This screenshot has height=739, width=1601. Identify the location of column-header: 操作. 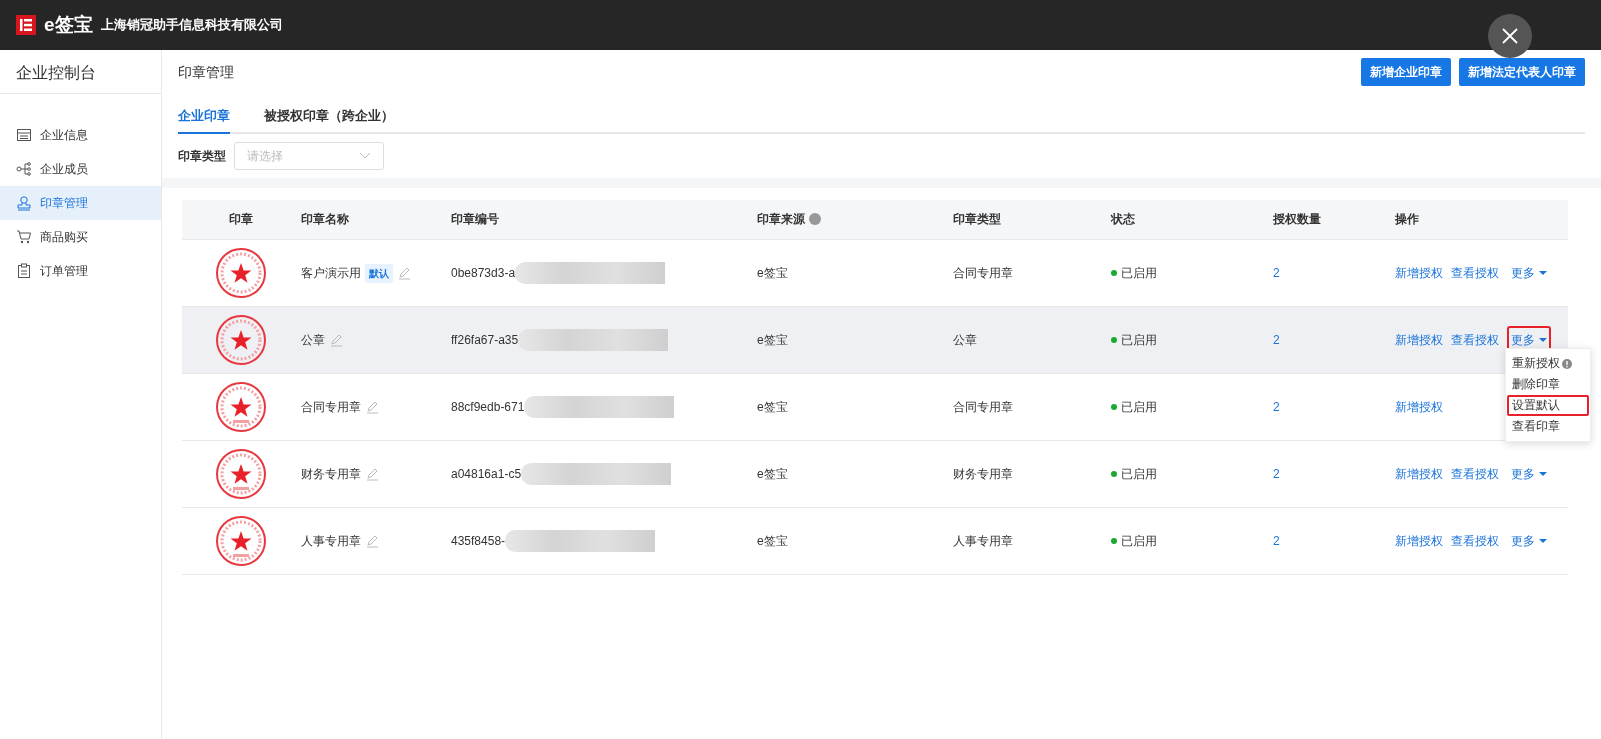
(1407, 220).